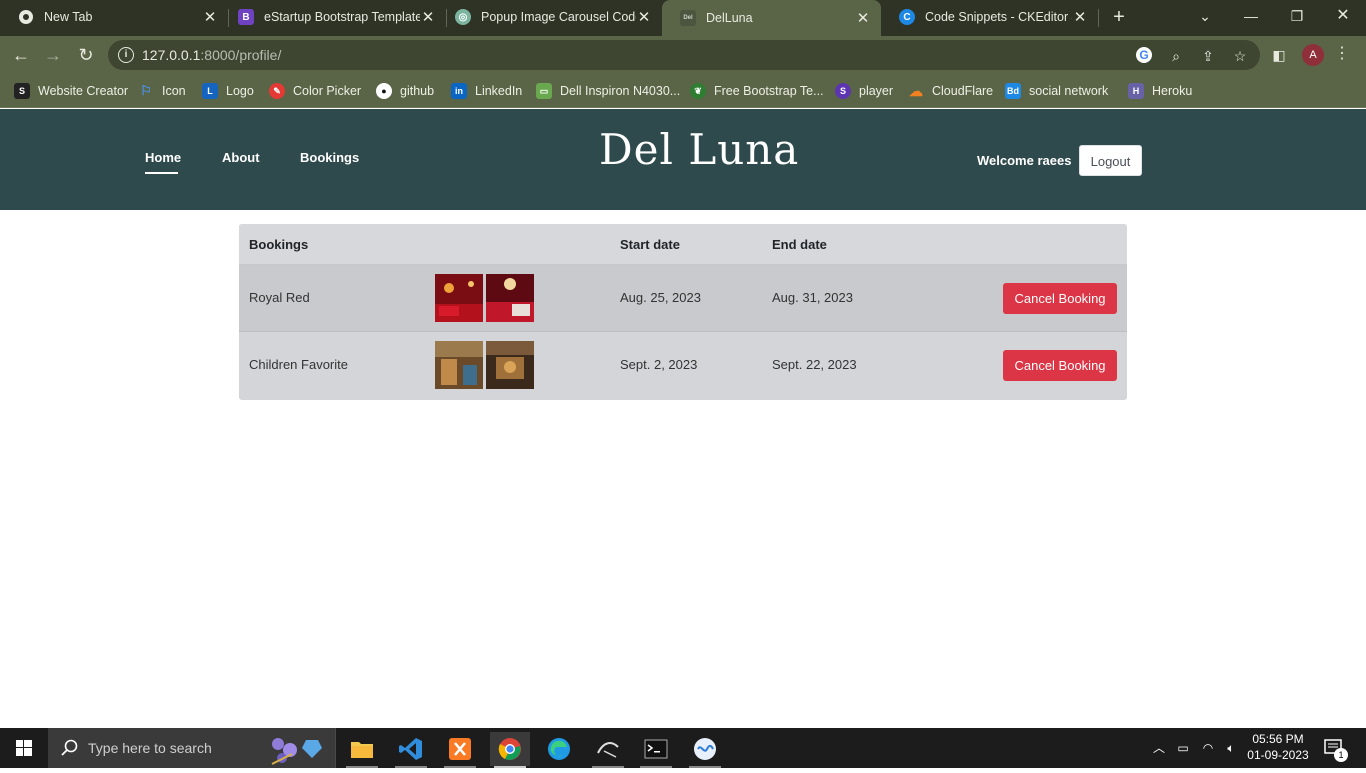 The height and width of the screenshot is (773, 1366). Describe the element at coordinates (71, 91) in the screenshot. I see `bookmark-website-creator: S Website Creator` at that location.